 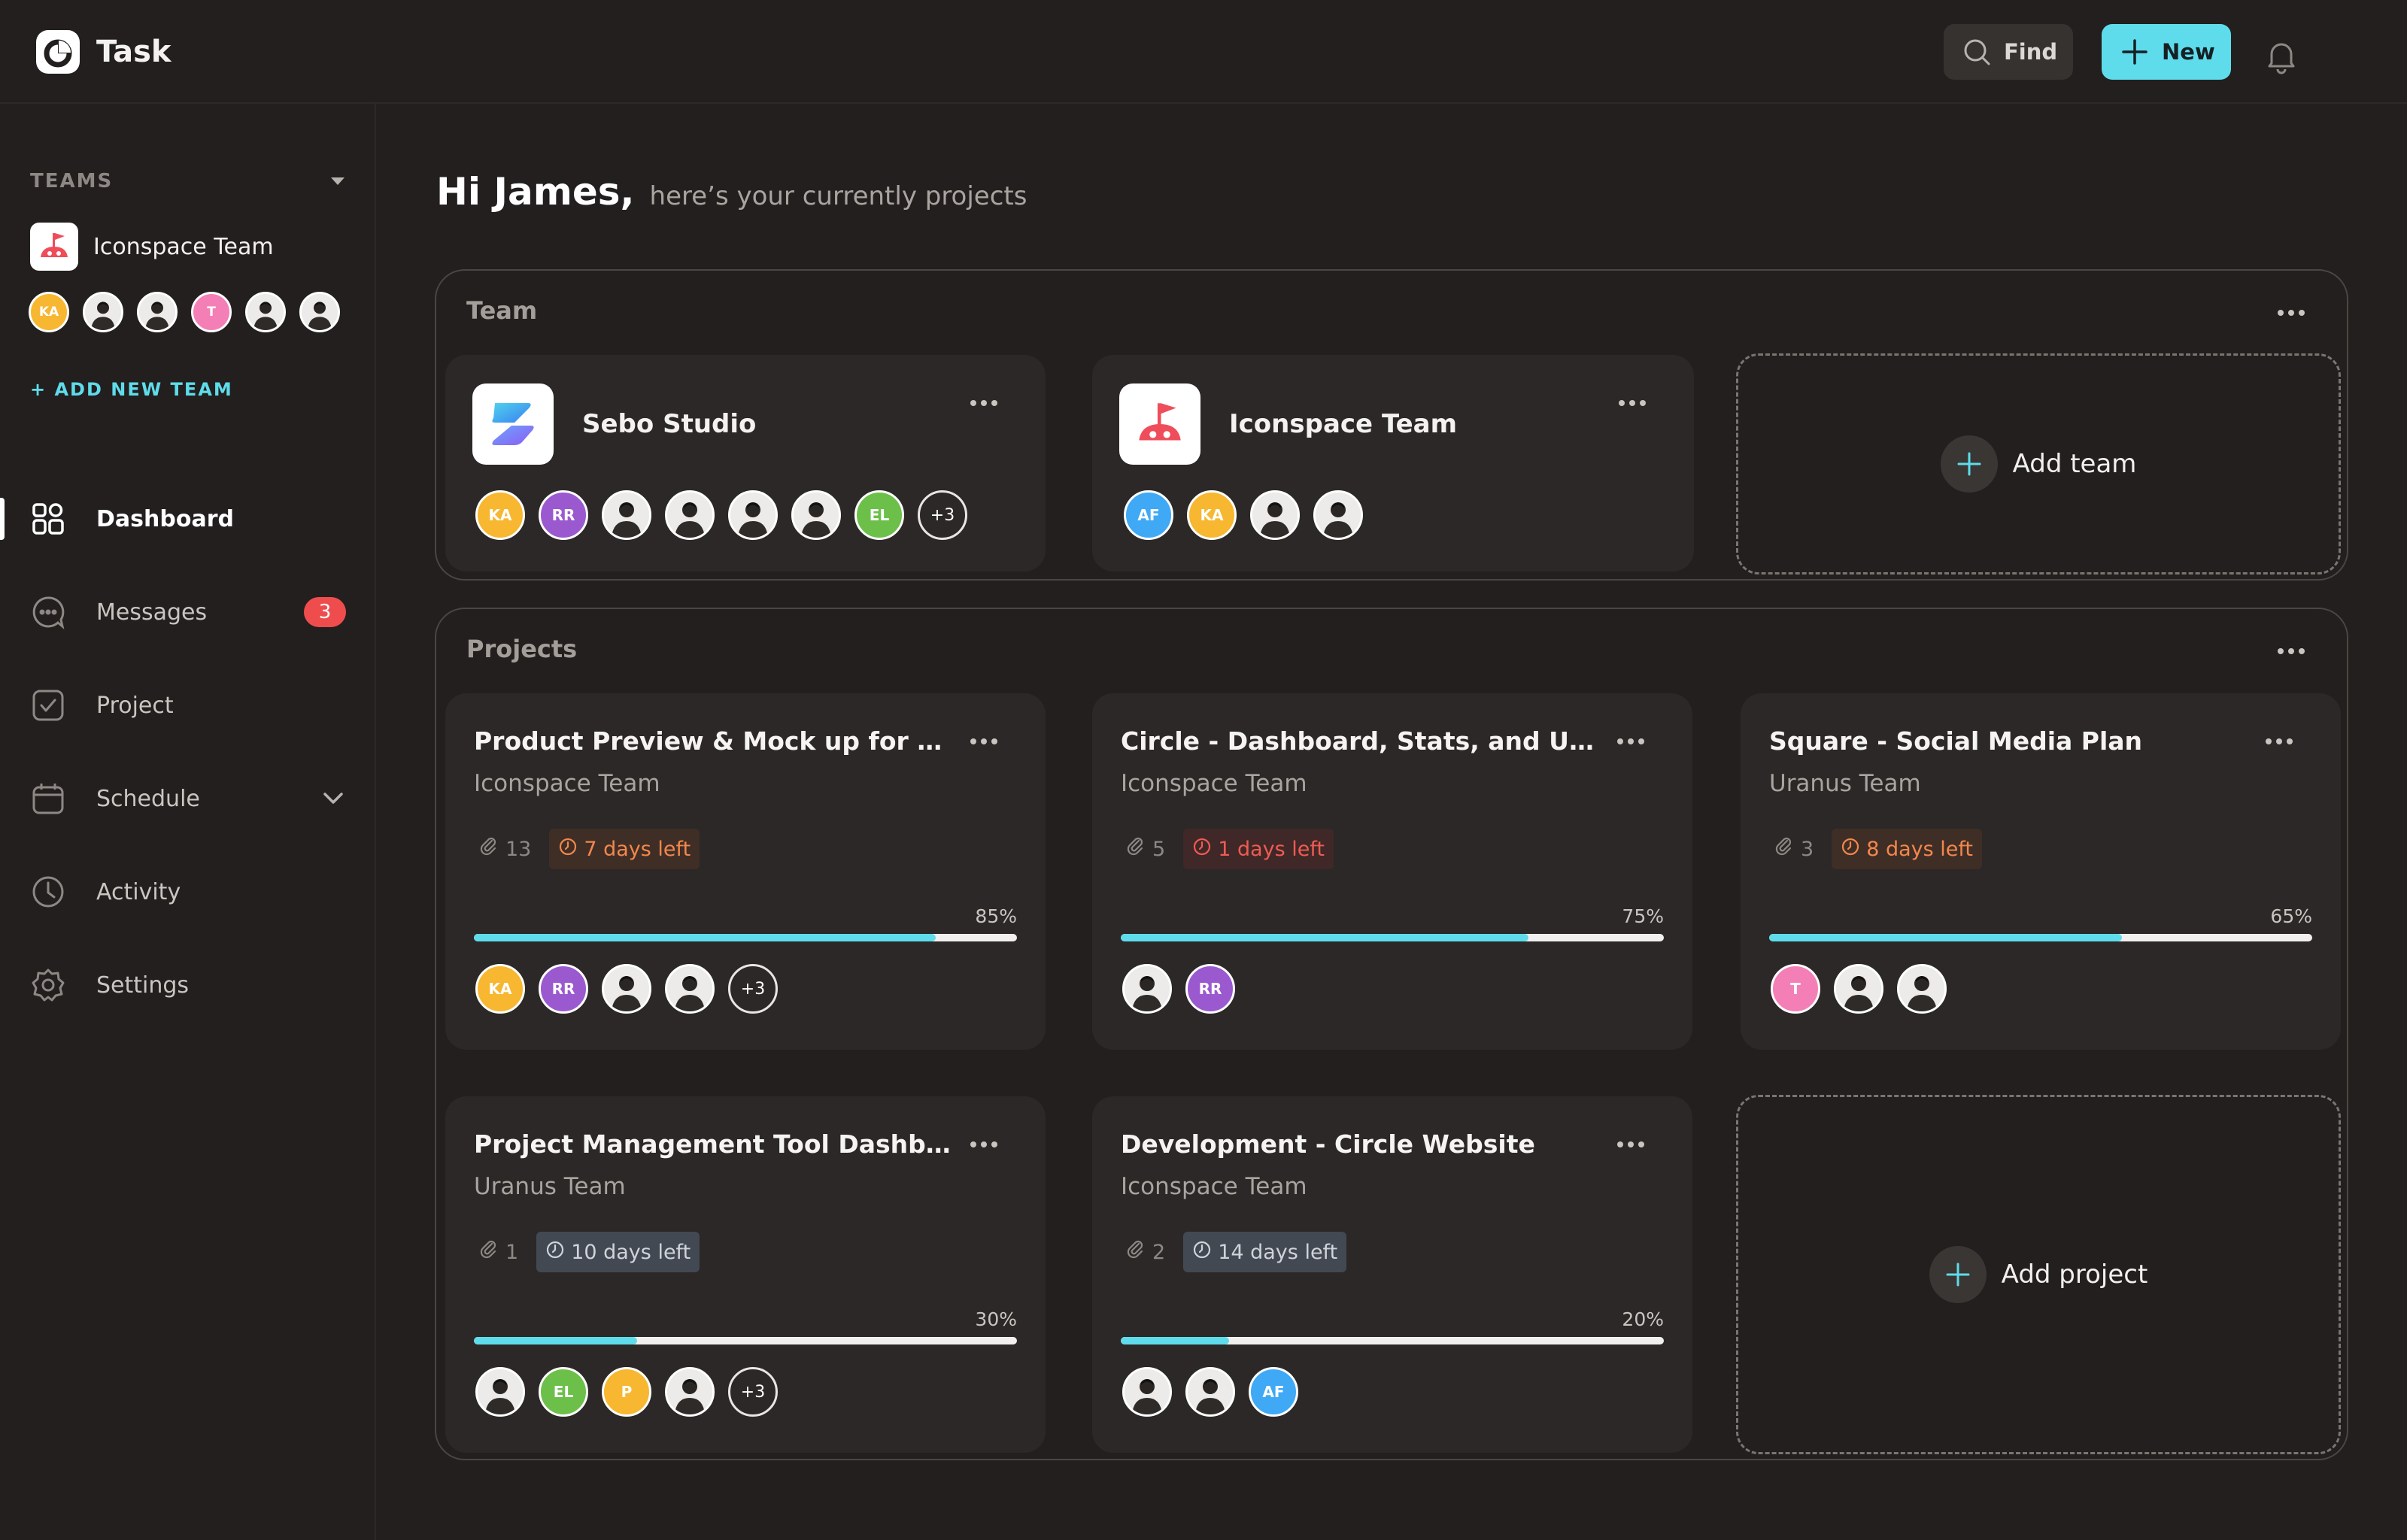 I want to click on sidebar-item-schedule: Schedule, so click(x=188, y=798).